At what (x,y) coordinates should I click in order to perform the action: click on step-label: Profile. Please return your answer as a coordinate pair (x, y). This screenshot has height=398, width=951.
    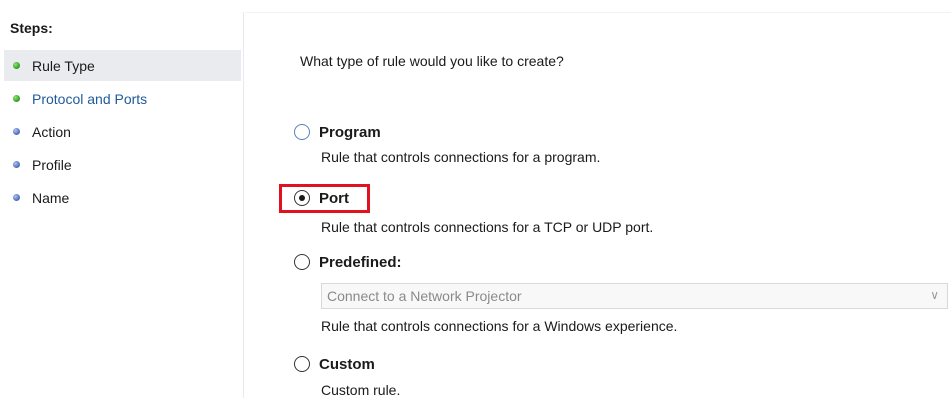
    Looking at the image, I should click on (52, 164).